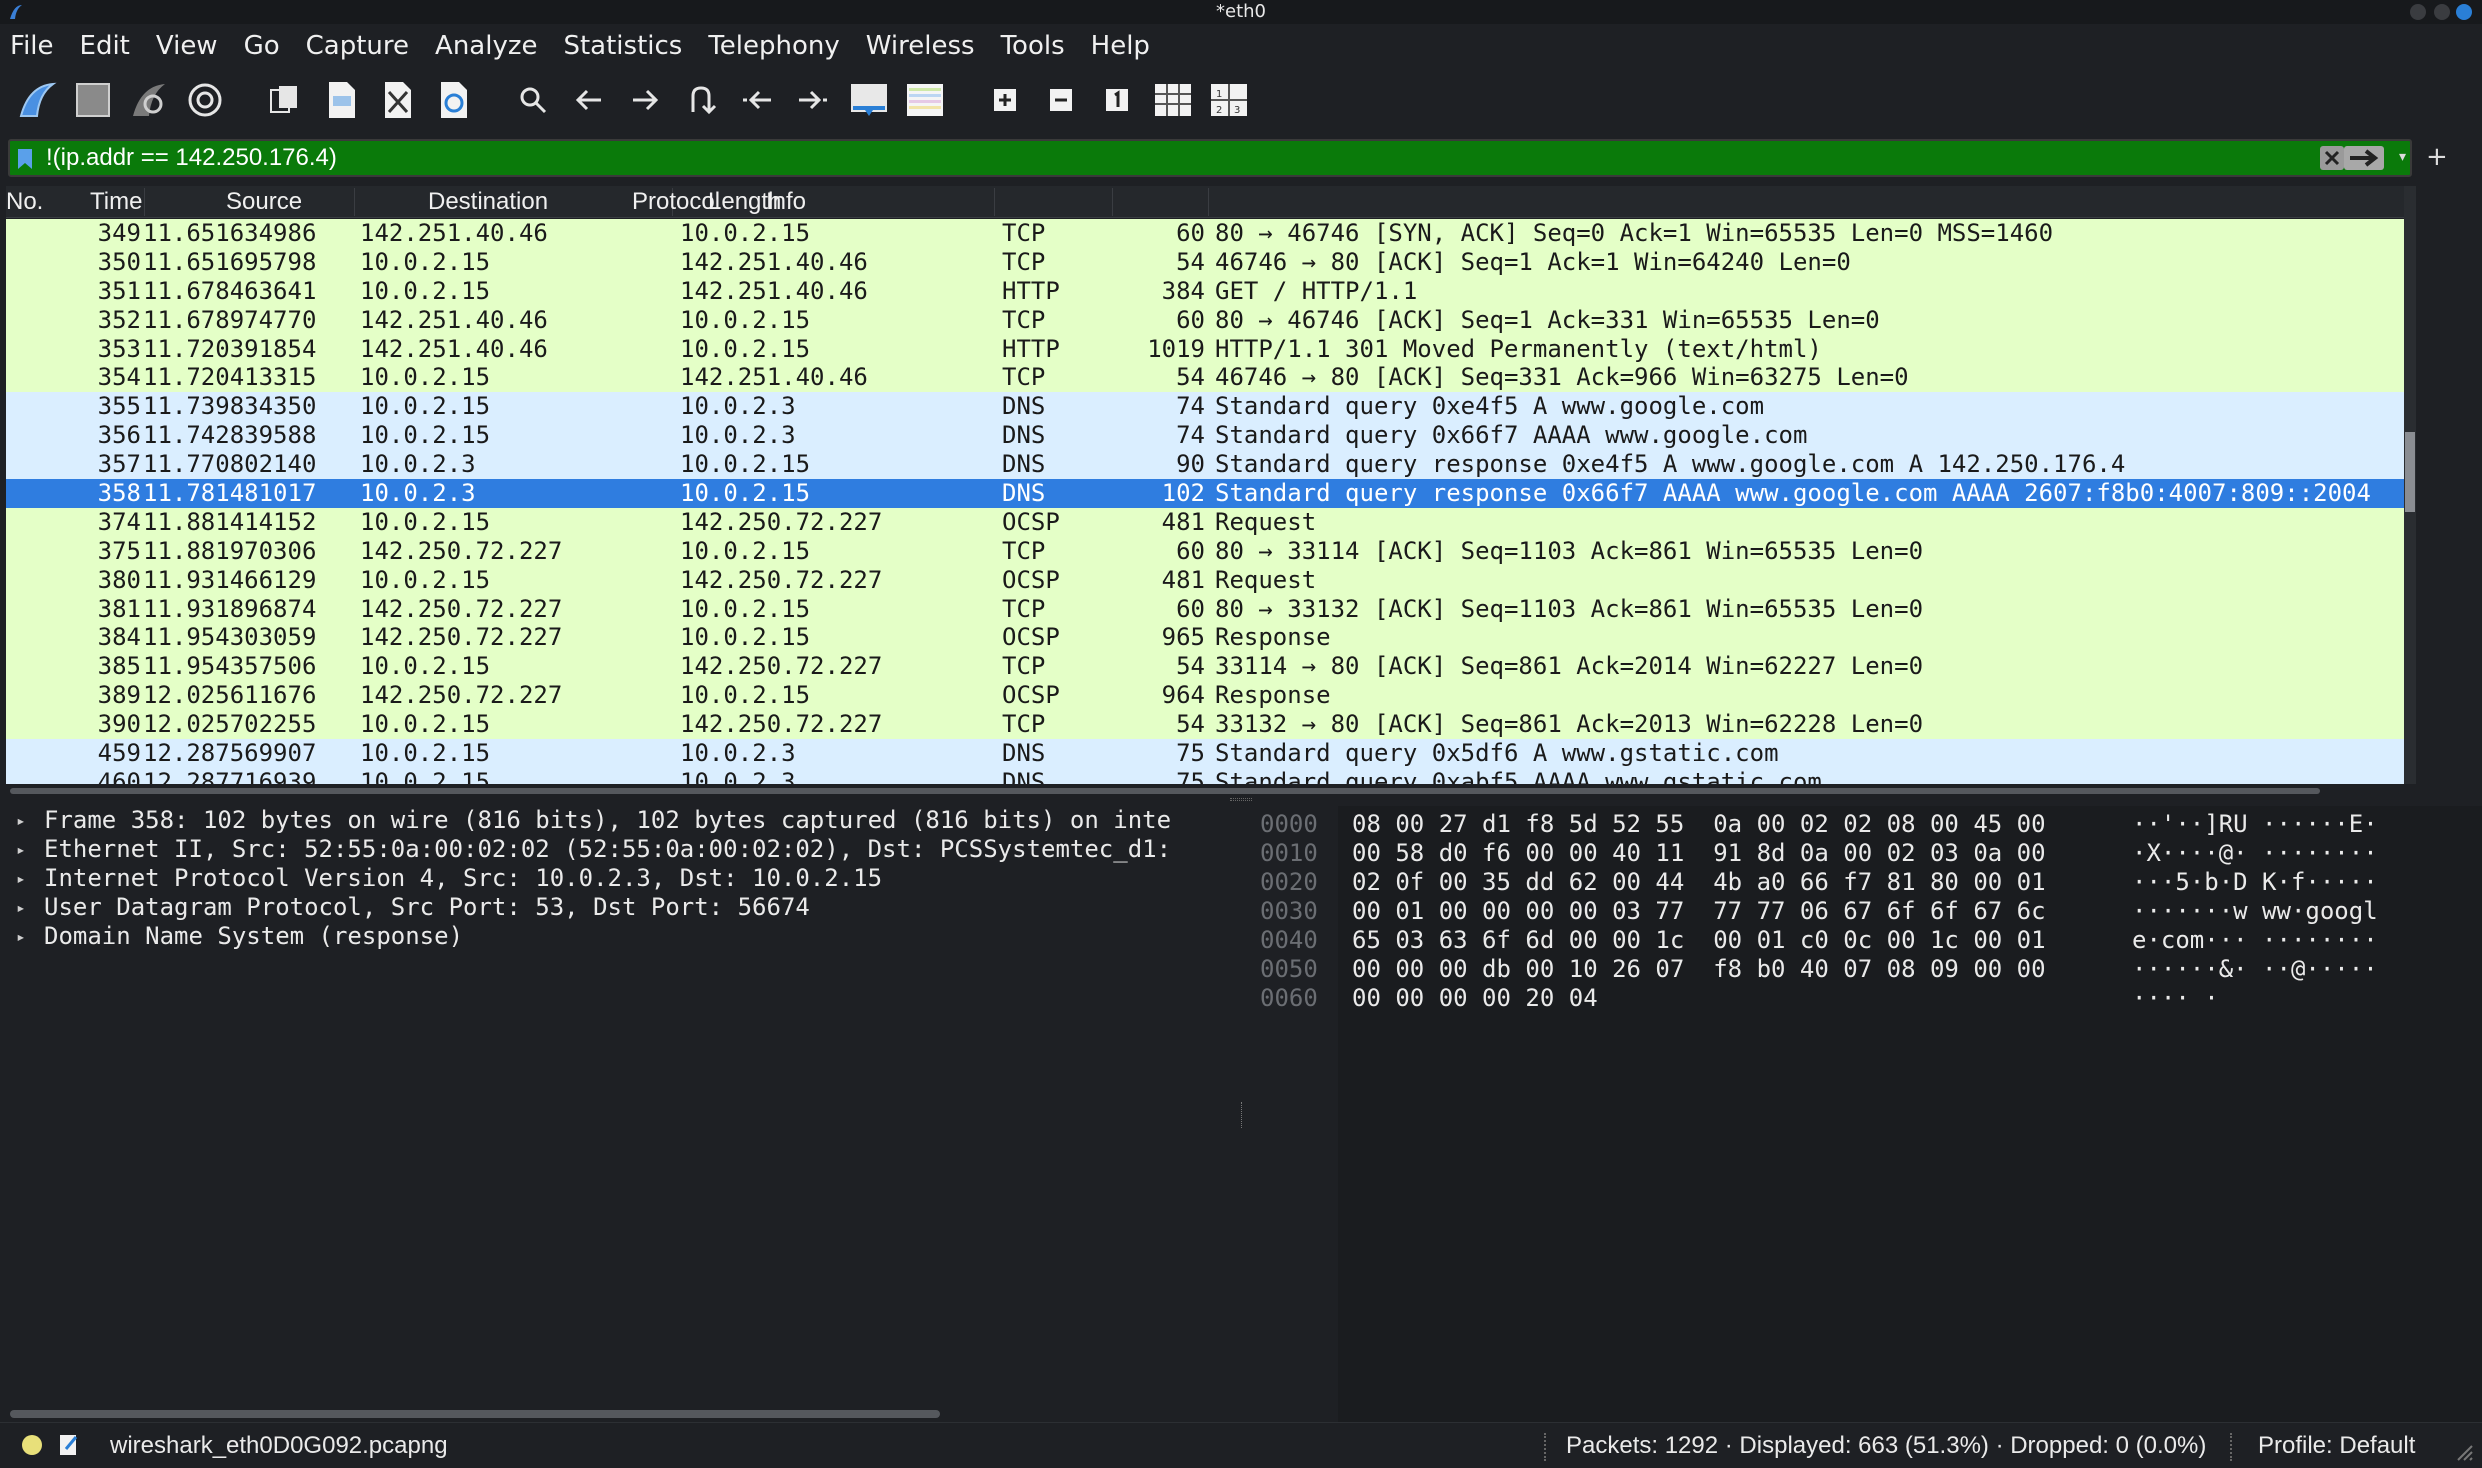  What do you see at coordinates (1031, 521) in the screenshot?
I see `packet-protocol: OCSP` at bounding box center [1031, 521].